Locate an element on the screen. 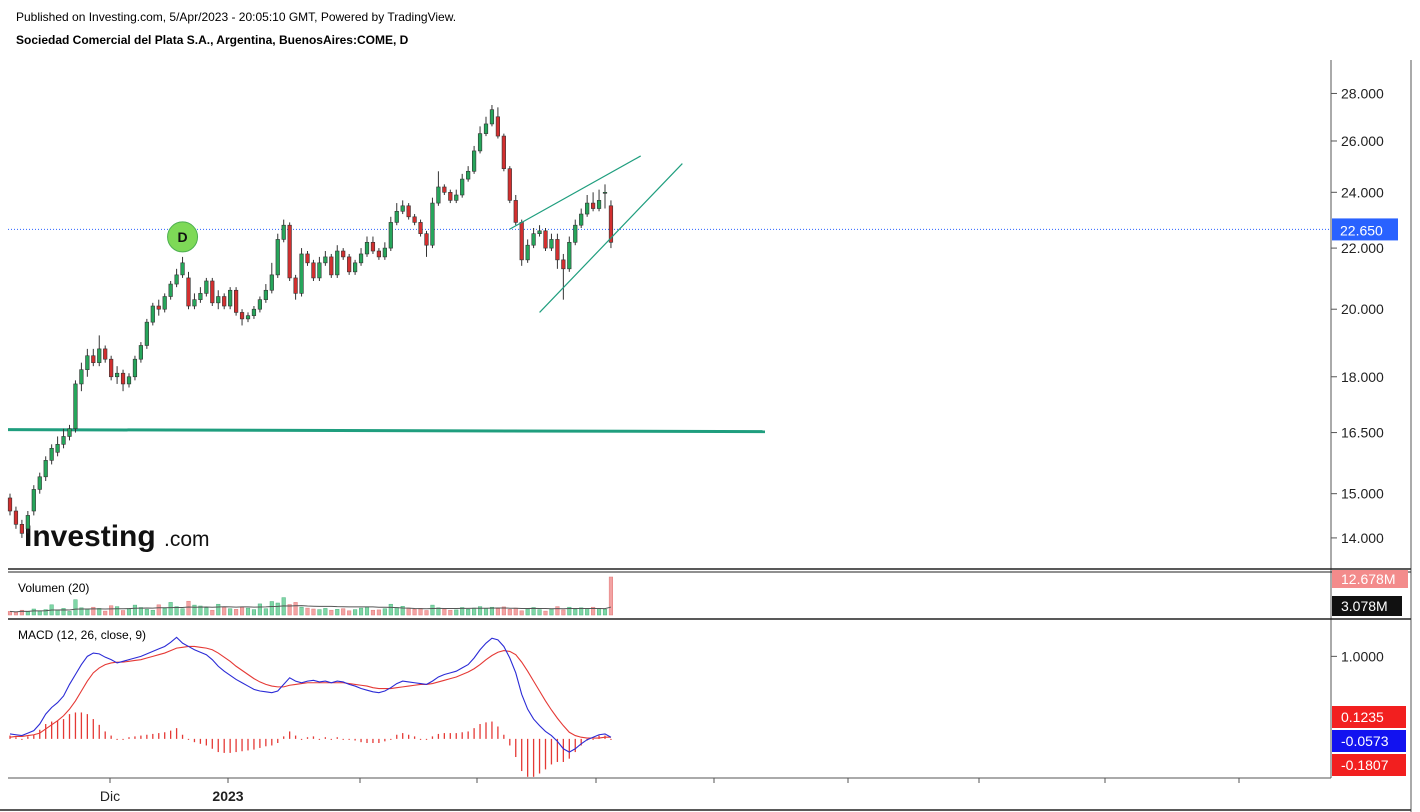 The image size is (1420, 812). price-tick-label: 14.000 is located at coordinates (1362, 538).